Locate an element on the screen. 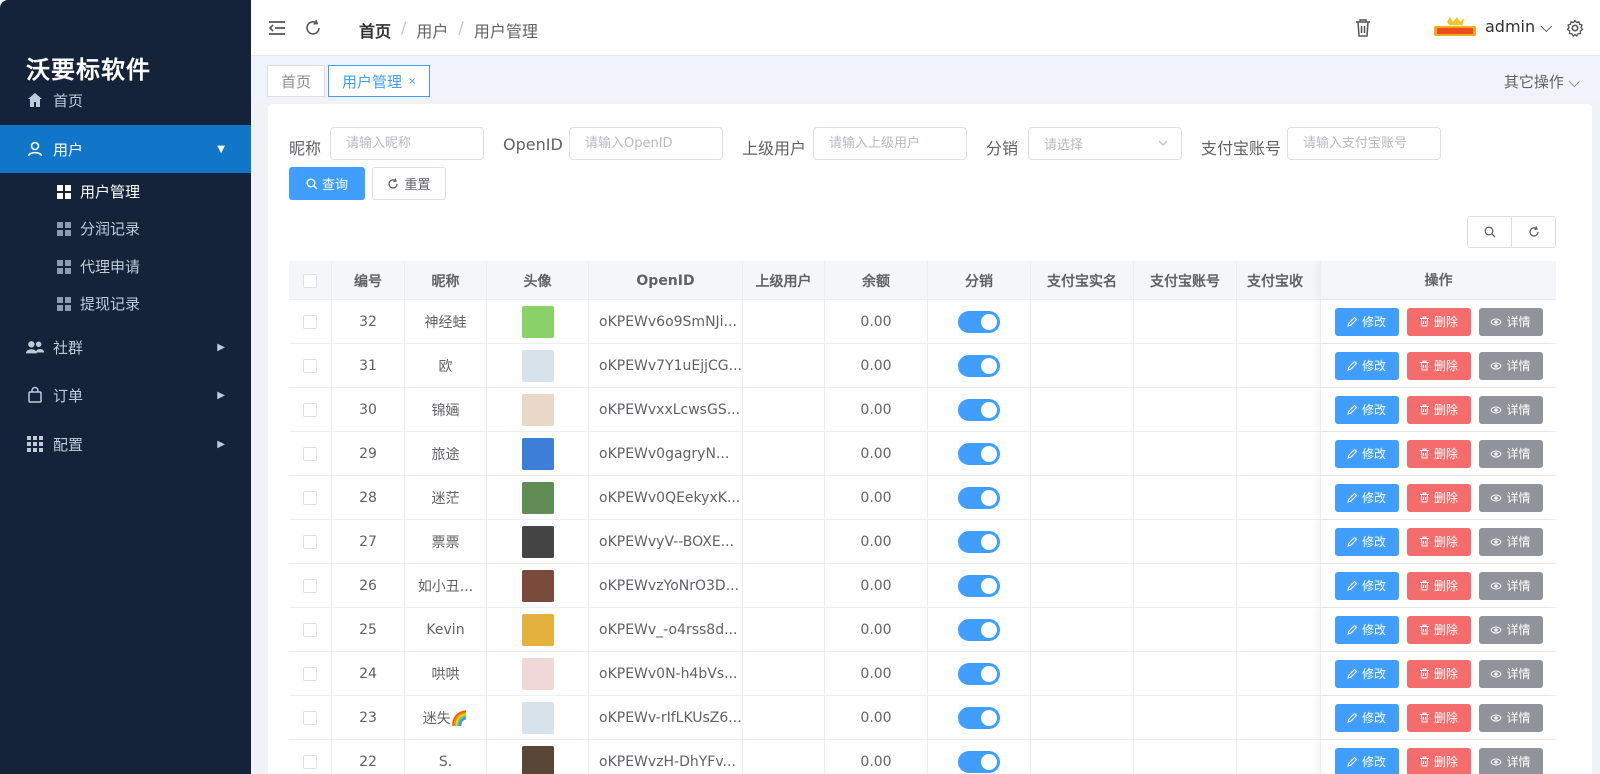 This screenshot has height=774, width=1600. sidebar-item-community: 社群 ▶ is located at coordinates (125, 347).